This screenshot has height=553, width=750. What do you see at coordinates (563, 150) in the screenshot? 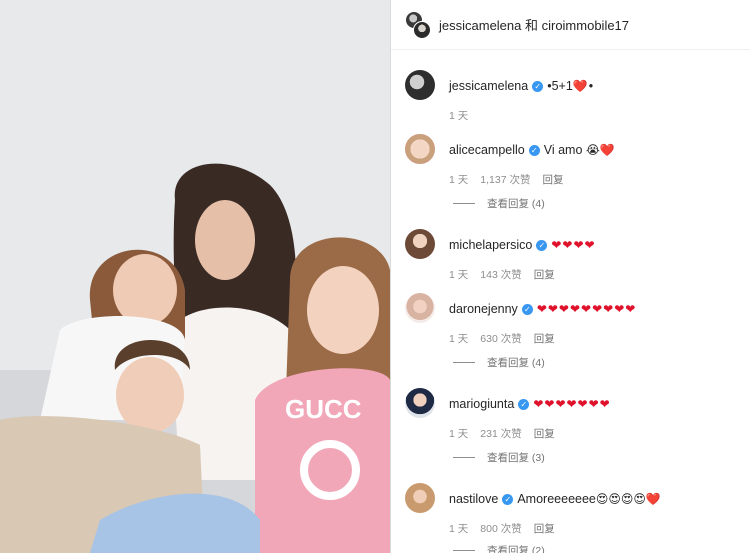
I see `comment-text: Vi amo` at bounding box center [563, 150].